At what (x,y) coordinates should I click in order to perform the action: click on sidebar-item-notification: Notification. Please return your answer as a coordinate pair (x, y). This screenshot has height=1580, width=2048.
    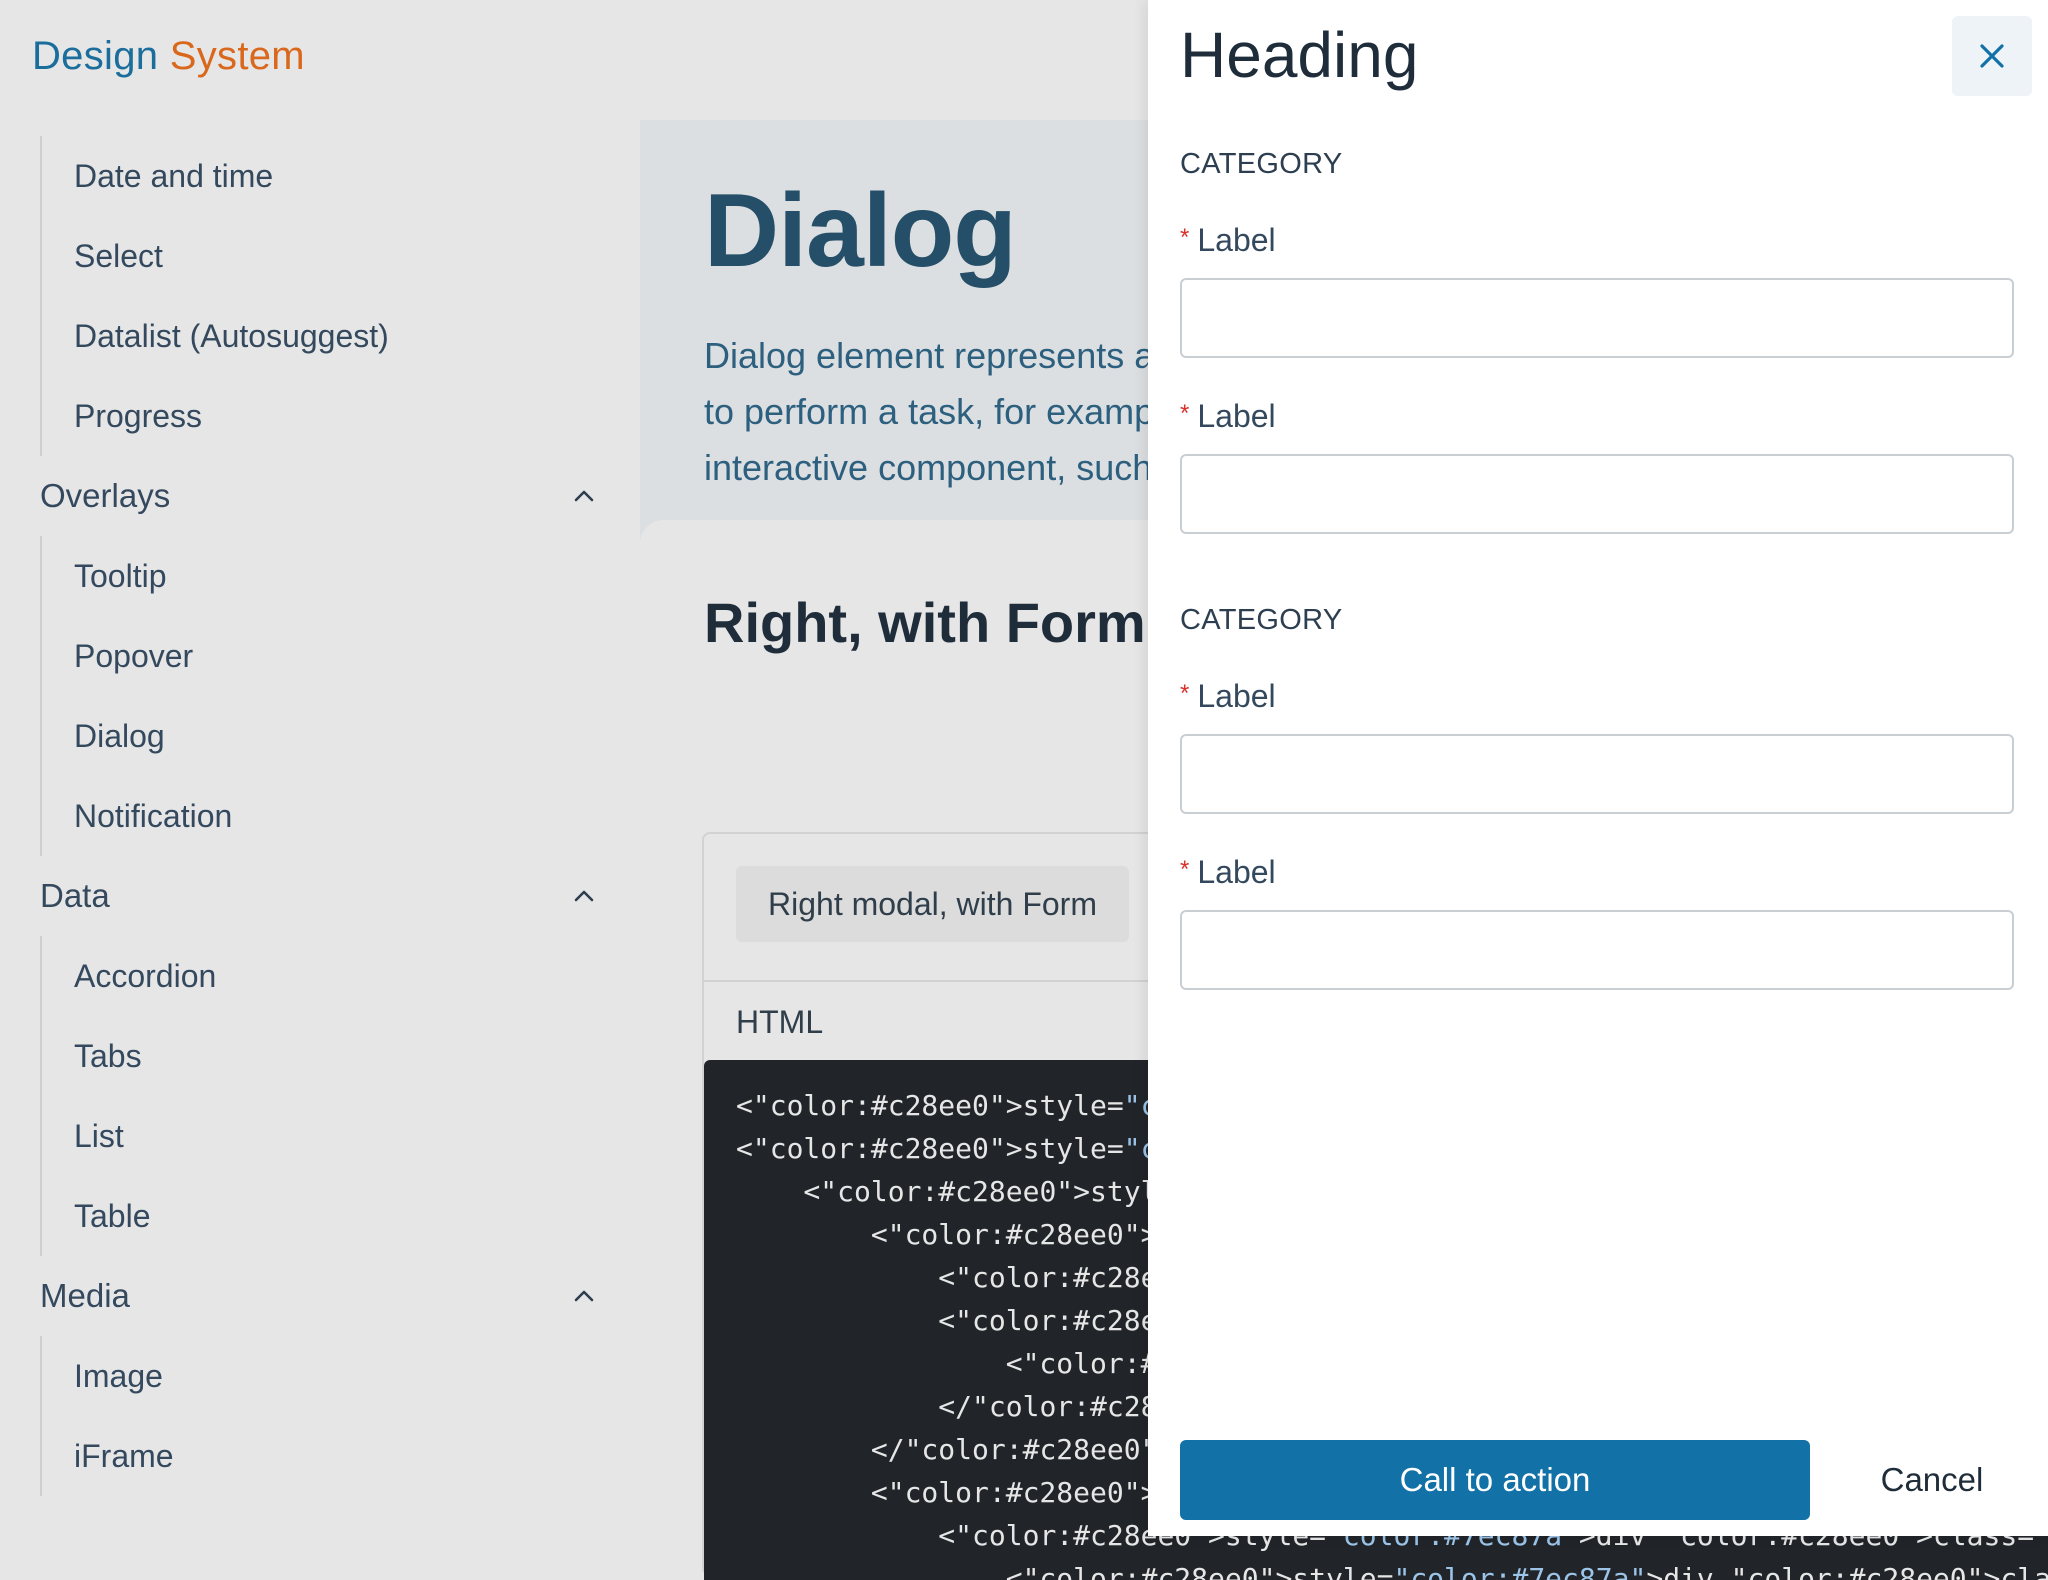
    Looking at the image, I should click on (137, 816).